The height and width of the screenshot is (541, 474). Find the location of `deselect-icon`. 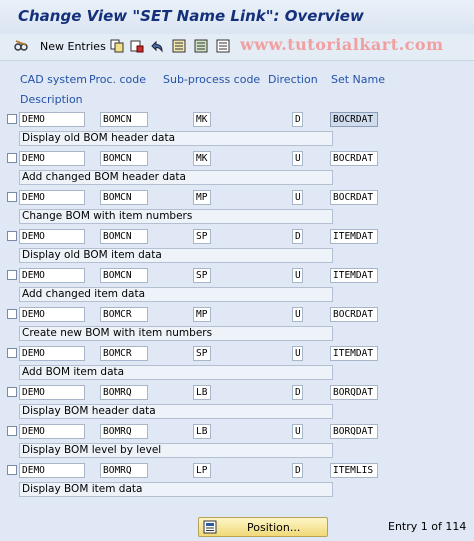

deselect-icon is located at coordinates (223, 46).